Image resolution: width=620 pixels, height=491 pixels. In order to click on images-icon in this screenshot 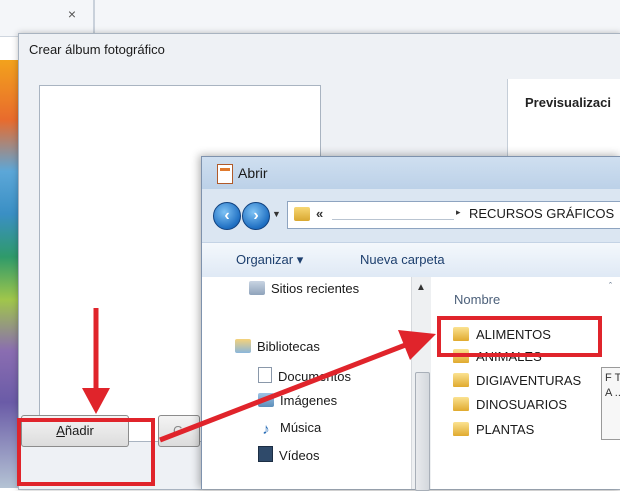, I will do `click(266, 400)`.